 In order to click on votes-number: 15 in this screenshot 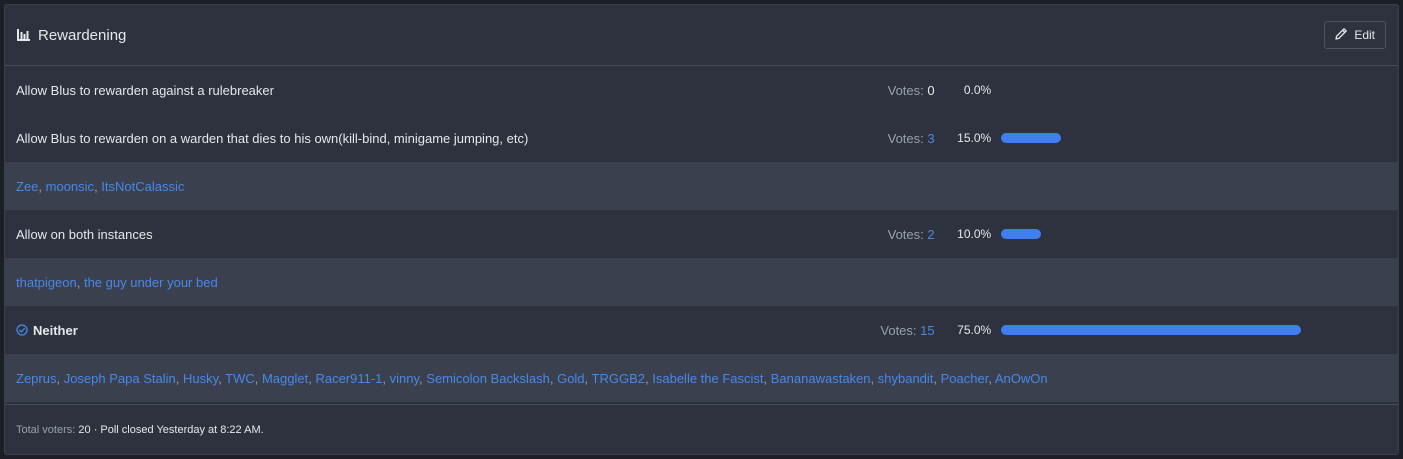, I will do `click(927, 330)`.